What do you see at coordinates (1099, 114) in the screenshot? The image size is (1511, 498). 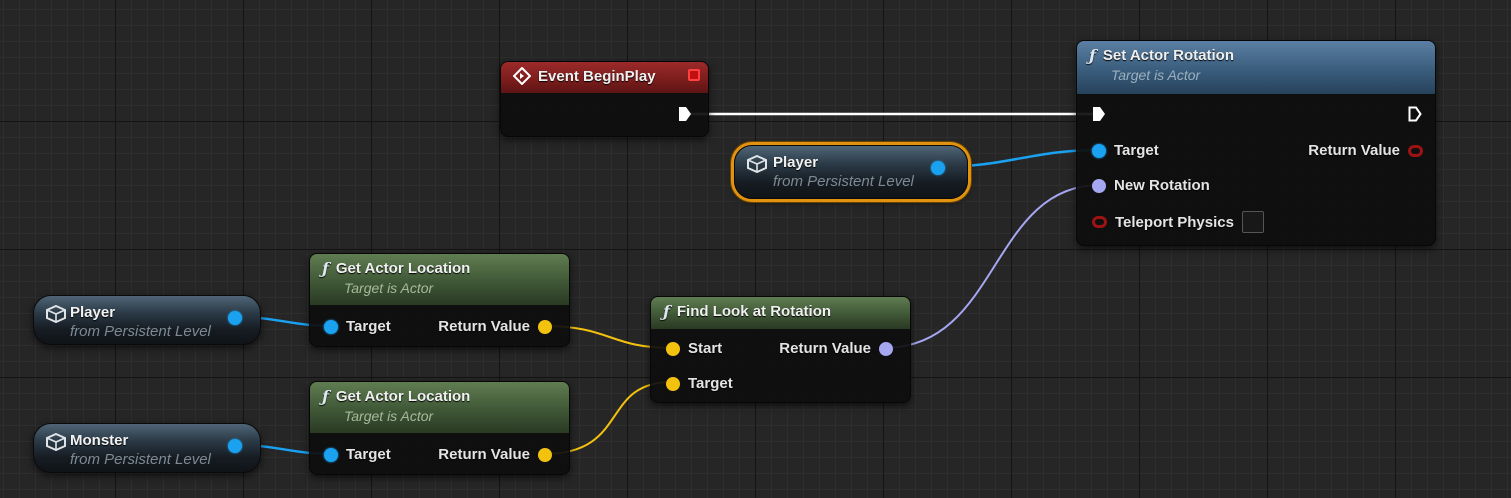 I see `exec-in-pin` at bounding box center [1099, 114].